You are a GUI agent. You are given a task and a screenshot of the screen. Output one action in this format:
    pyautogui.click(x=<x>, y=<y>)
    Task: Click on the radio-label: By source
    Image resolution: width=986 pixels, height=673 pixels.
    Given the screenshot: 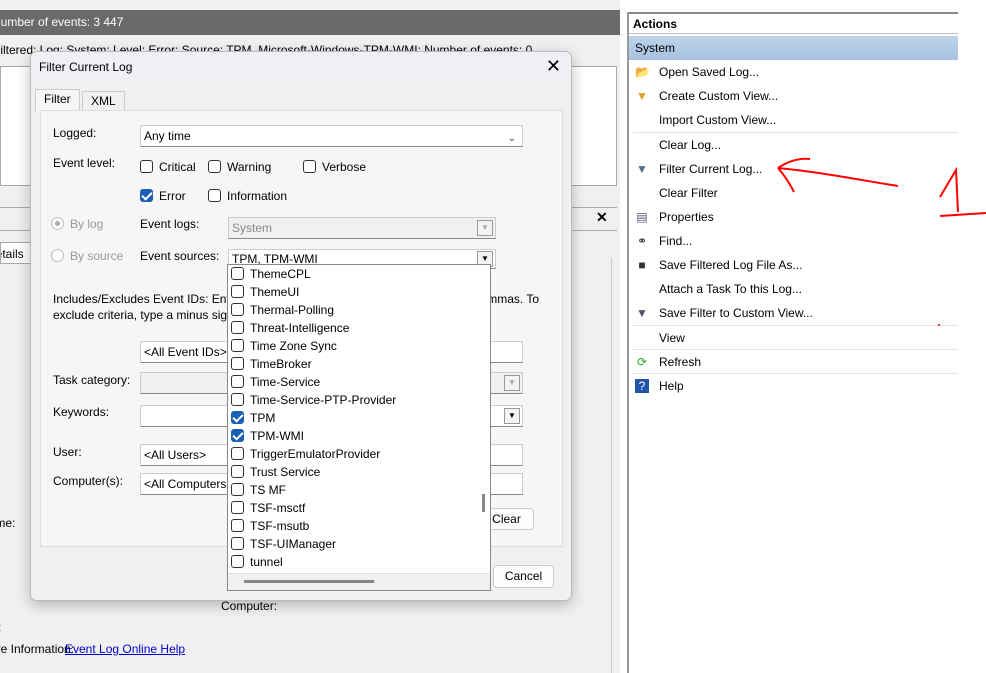 What is the action you would take?
    pyautogui.click(x=97, y=256)
    